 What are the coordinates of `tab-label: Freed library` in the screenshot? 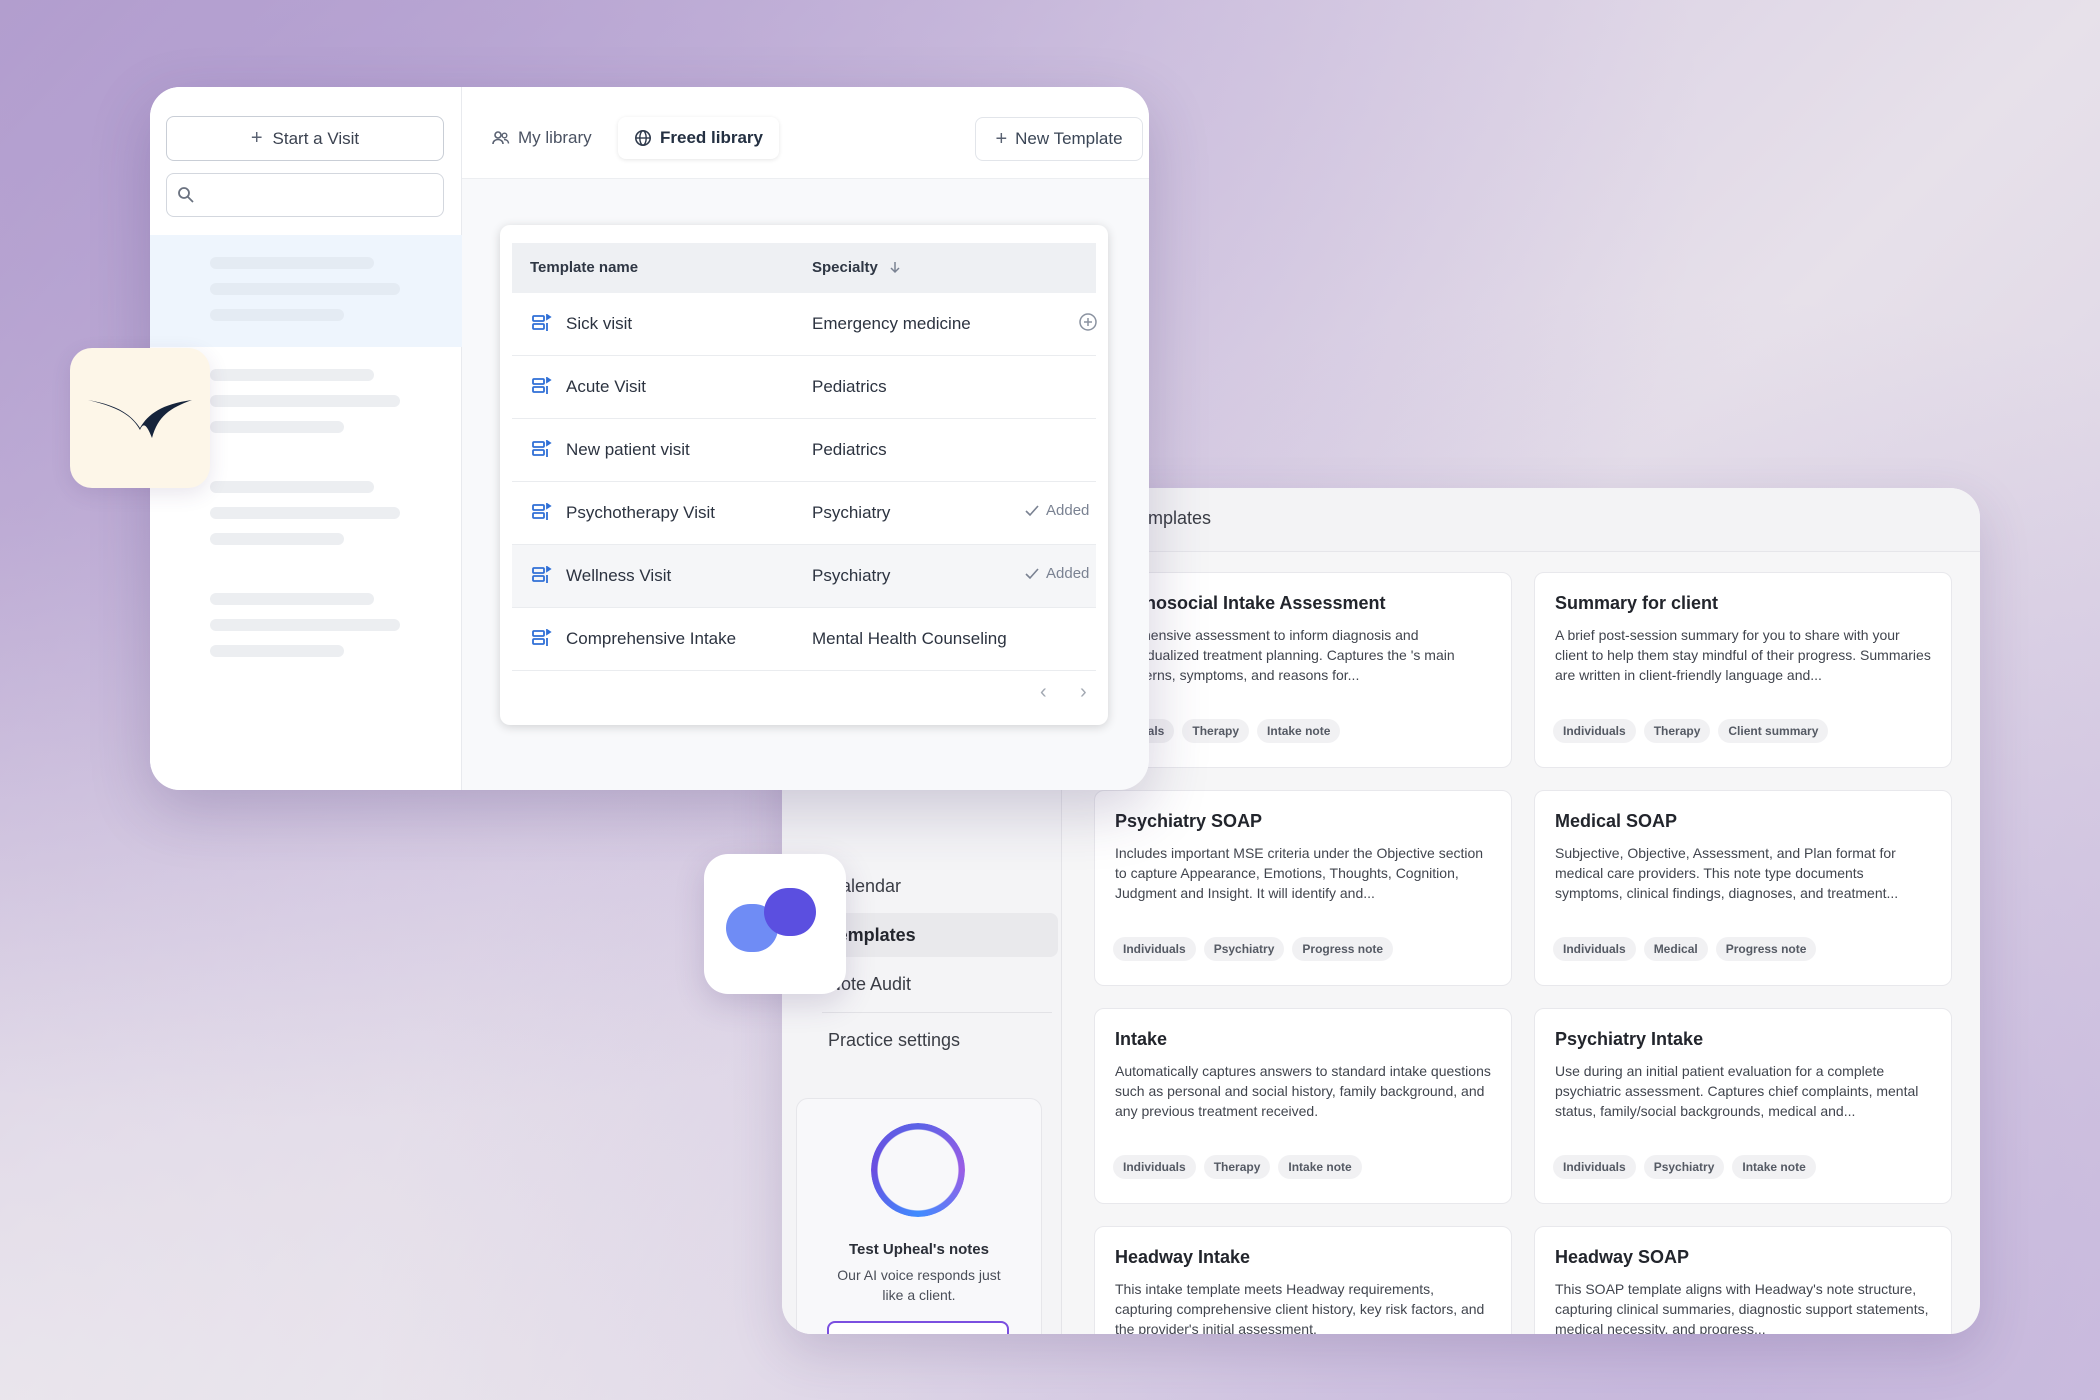 It's located at (711, 137).